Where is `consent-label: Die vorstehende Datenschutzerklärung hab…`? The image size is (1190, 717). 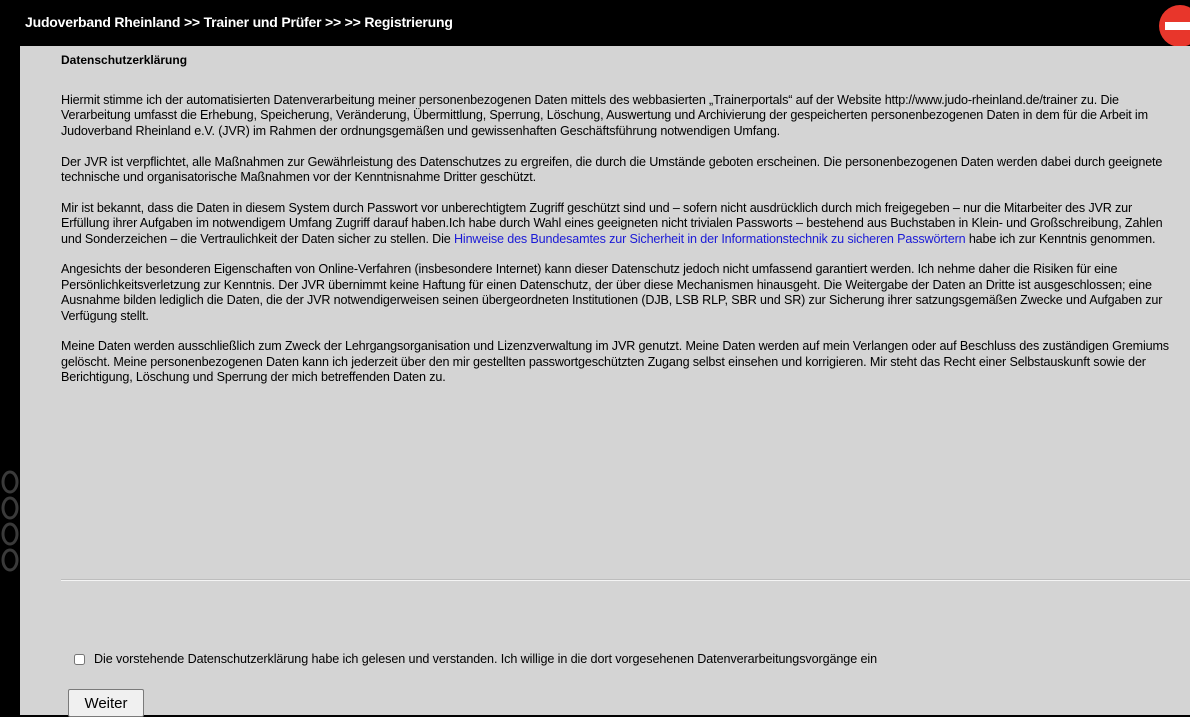 consent-label: Die vorstehende Datenschutzerklärung hab… is located at coordinates (485, 659).